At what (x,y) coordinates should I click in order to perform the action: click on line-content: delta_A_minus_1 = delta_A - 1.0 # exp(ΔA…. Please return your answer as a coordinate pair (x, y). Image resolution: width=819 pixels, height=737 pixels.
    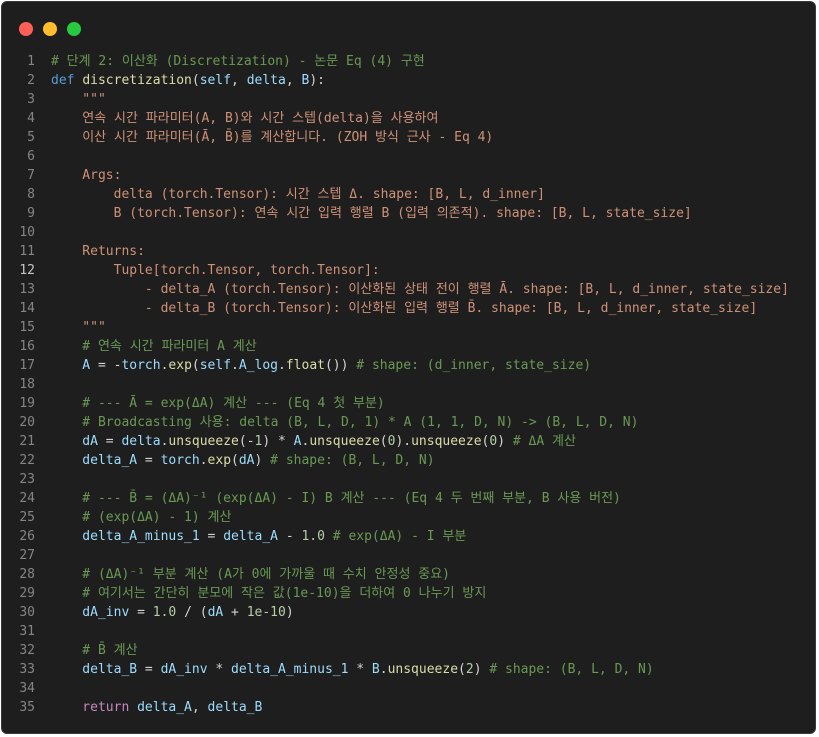
    Looking at the image, I should click on (258, 536).